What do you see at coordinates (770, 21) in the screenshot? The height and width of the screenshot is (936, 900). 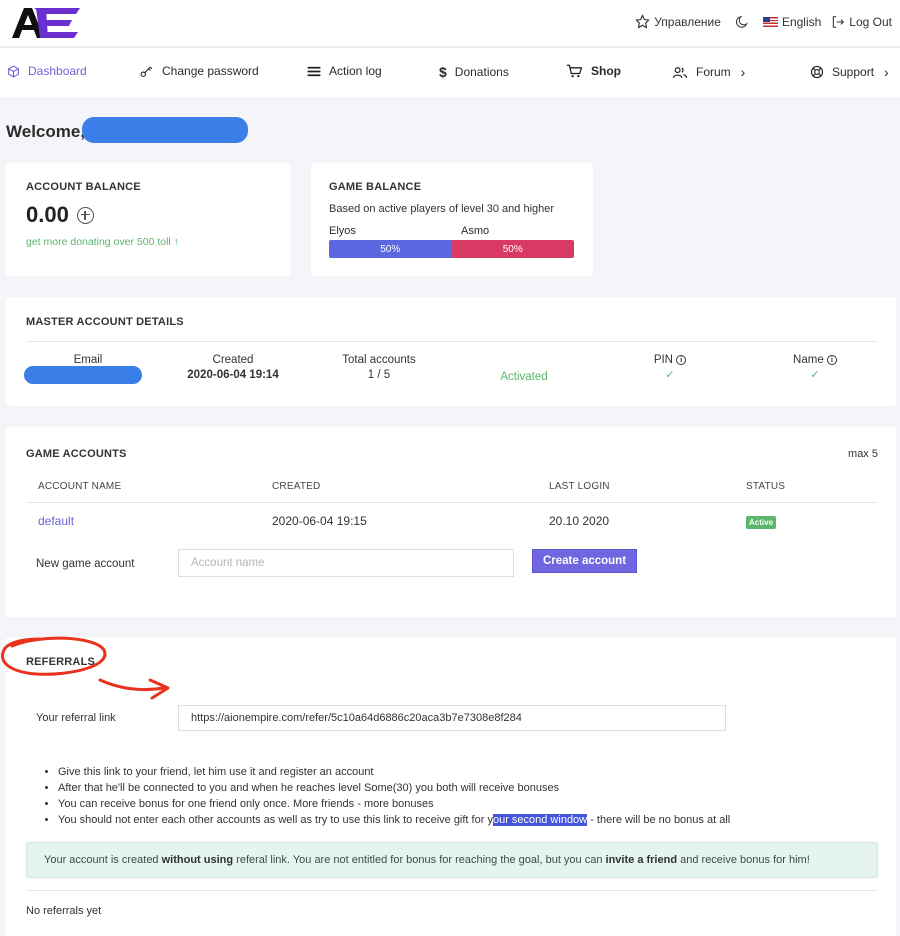 I see `us-flag-icon` at bounding box center [770, 21].